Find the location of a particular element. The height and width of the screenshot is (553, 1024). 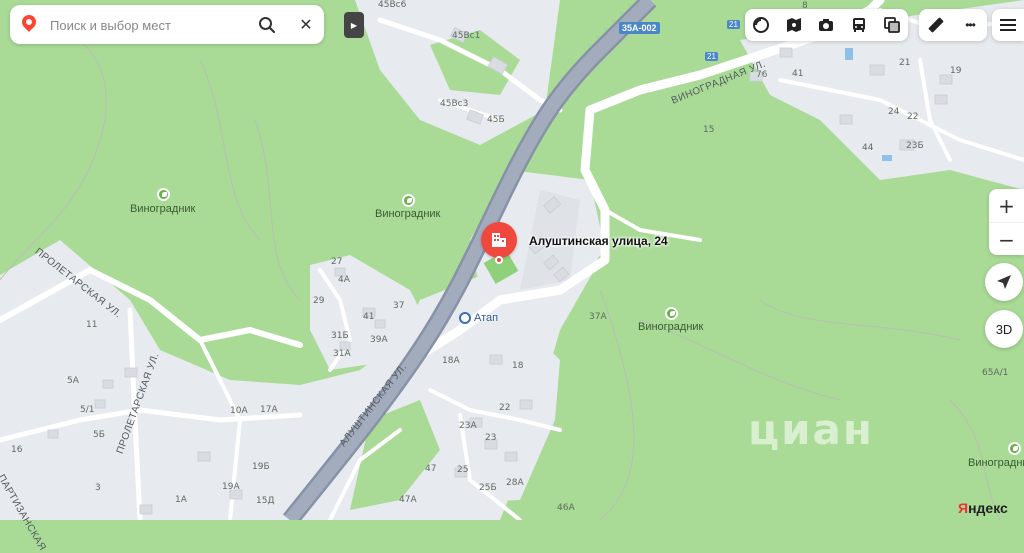

tools-toolbar: ••• is located at coordinates (953, 25).